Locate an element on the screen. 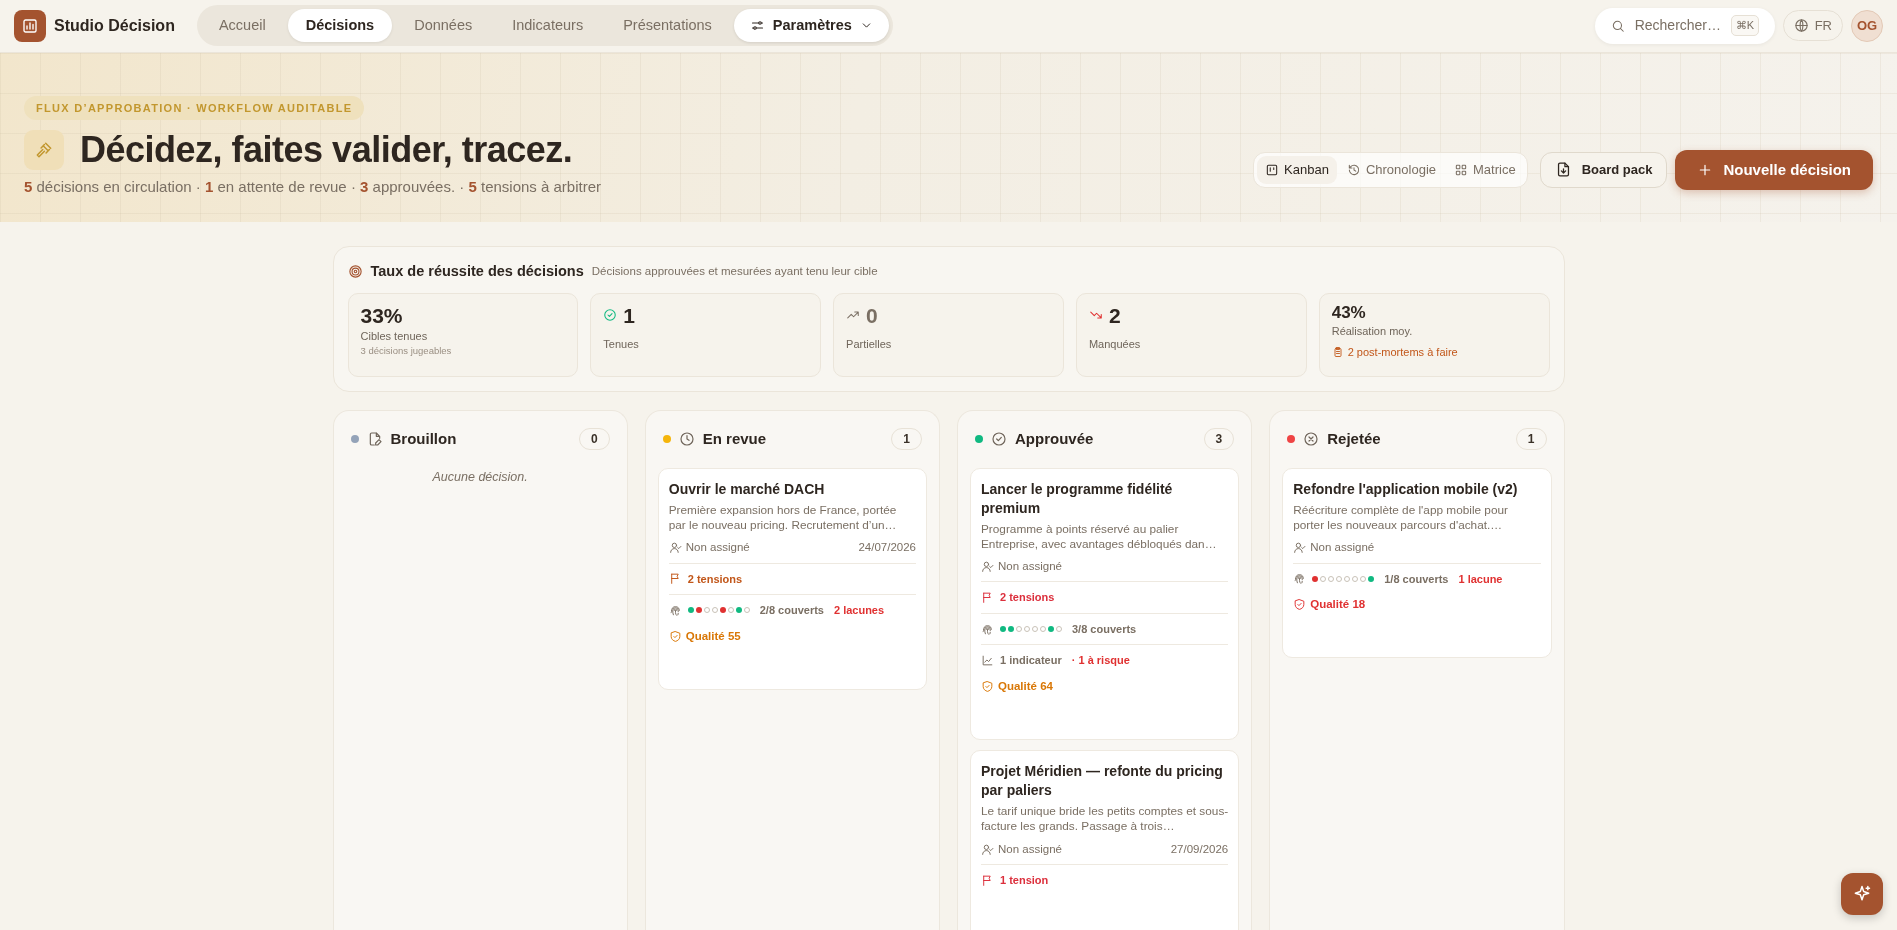 This screenshot has width=1897, height=930. app-logo is located at coordinates (30, 25).